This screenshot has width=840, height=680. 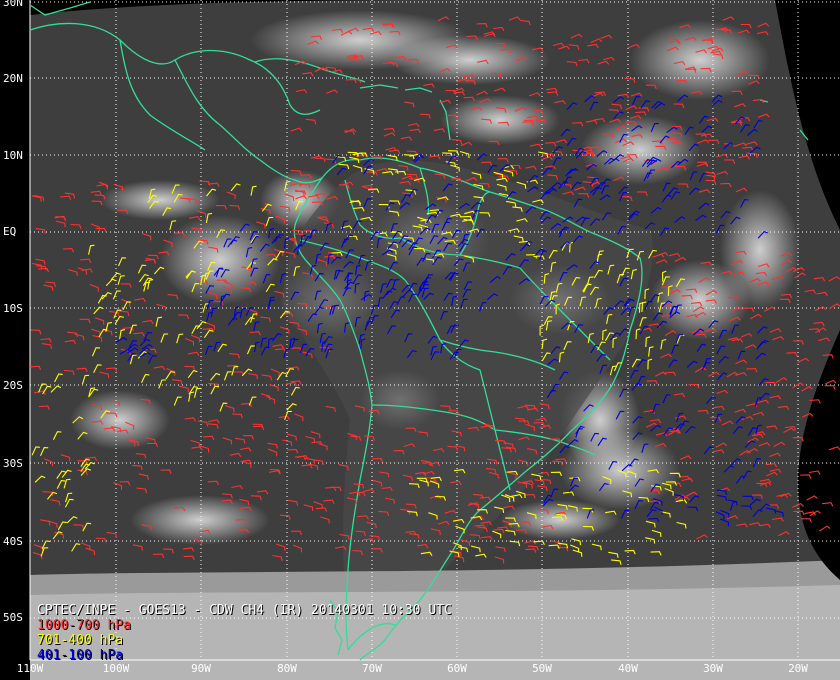 I want to click on lon-label: 30W, so click(x=713, y=668).